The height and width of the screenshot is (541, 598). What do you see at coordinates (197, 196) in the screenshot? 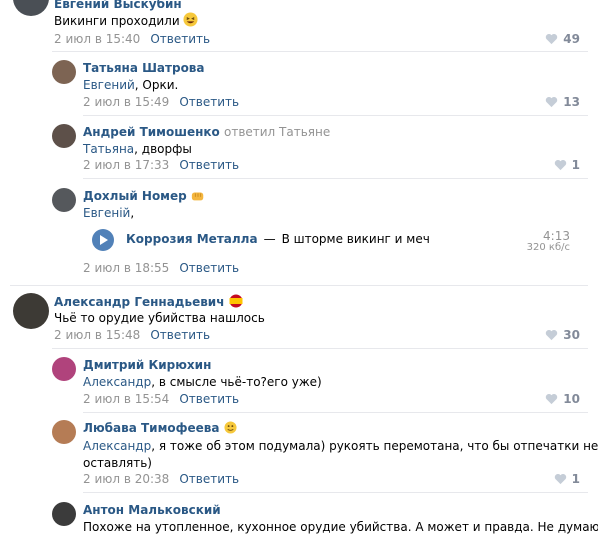
I see `fist-emoji-icon` at bounding box center [197, 196].